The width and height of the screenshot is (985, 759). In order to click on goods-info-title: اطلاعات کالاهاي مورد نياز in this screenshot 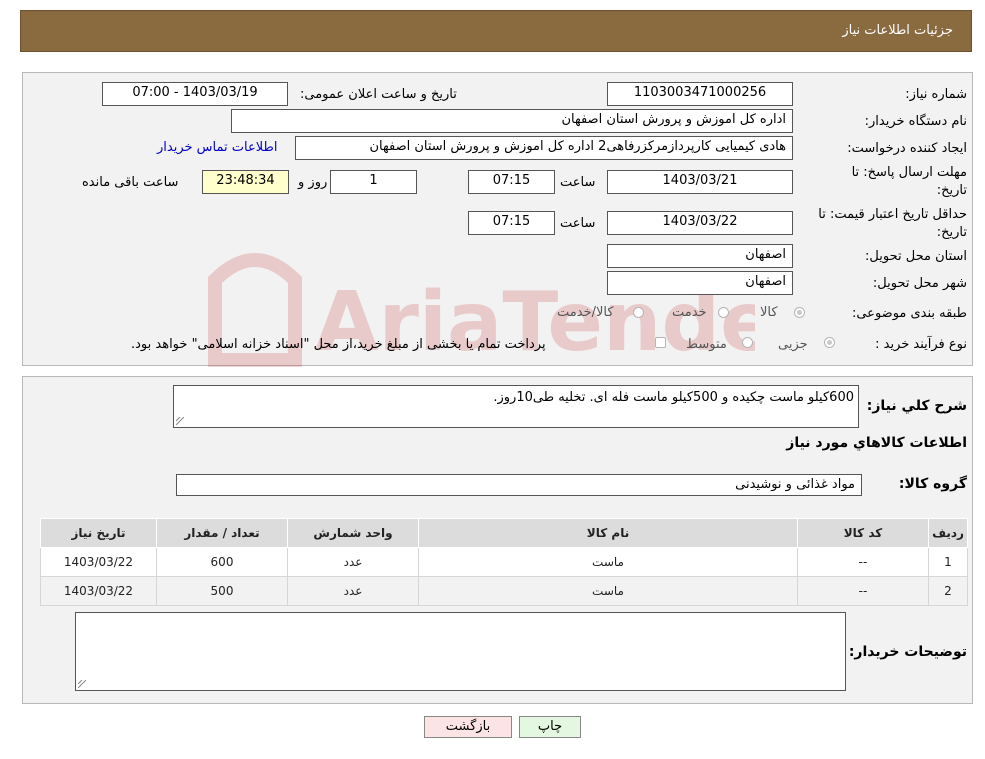, I will do `click(876, 443)`.